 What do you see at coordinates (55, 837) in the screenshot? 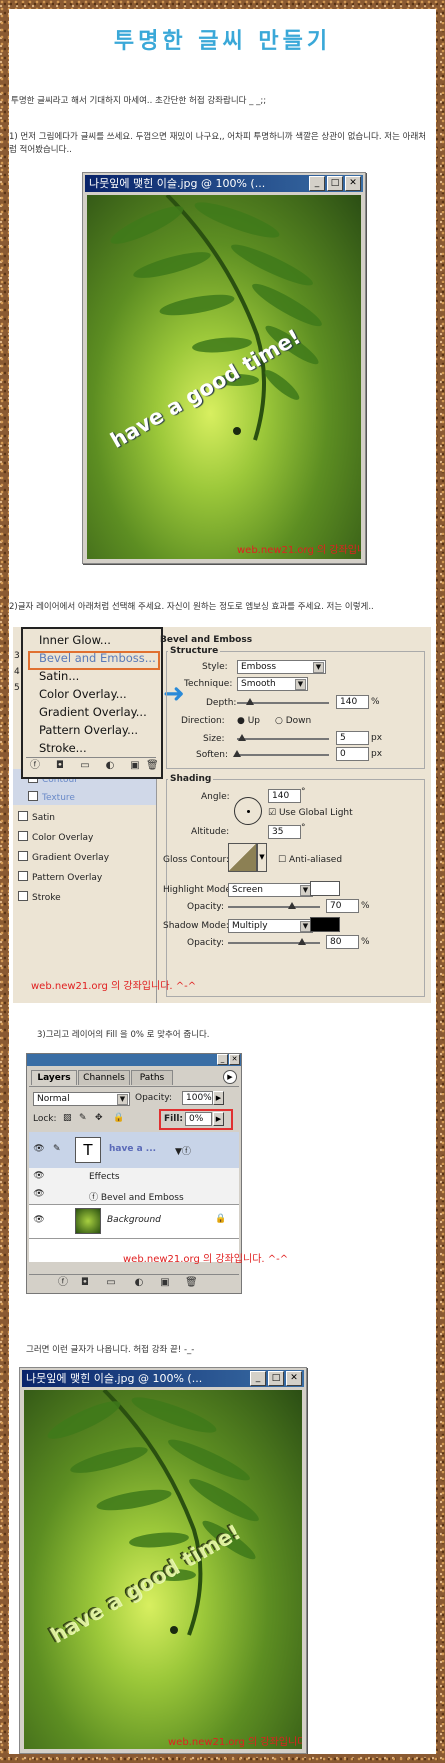
I see `style-item-color-overlay: Color Overlay` at bounding box center [55, 837].